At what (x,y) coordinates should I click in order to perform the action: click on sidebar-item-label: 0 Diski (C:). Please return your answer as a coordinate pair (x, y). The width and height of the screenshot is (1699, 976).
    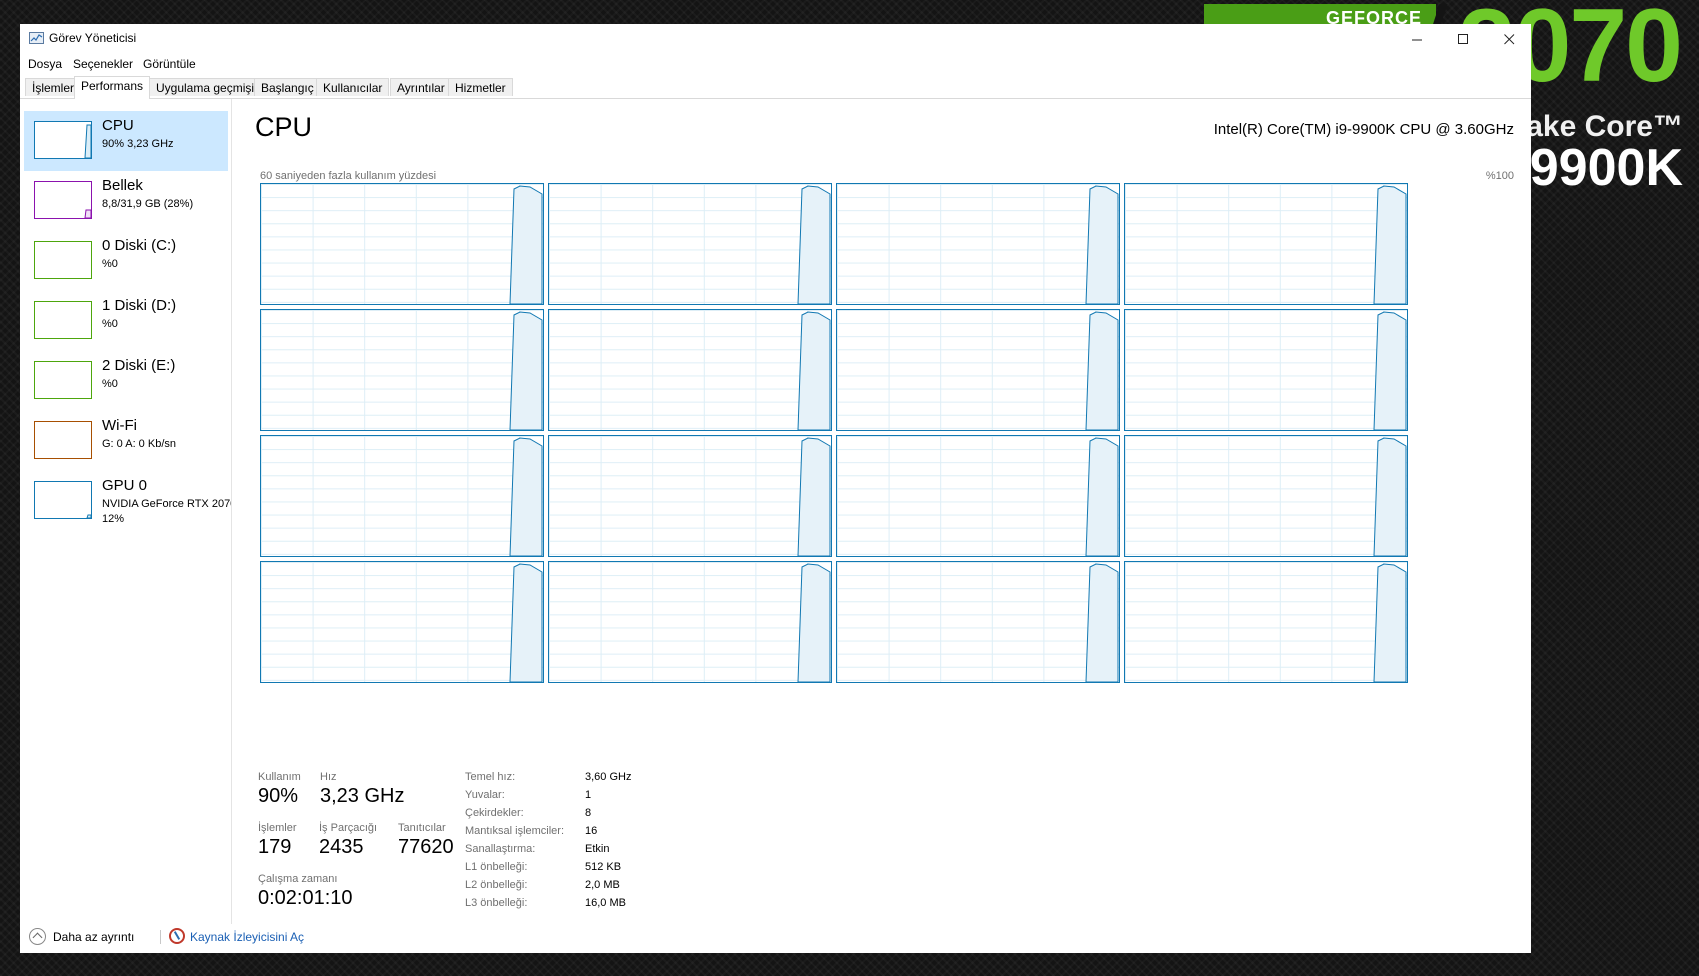
    Looking at the image, I should click on (139, 245).